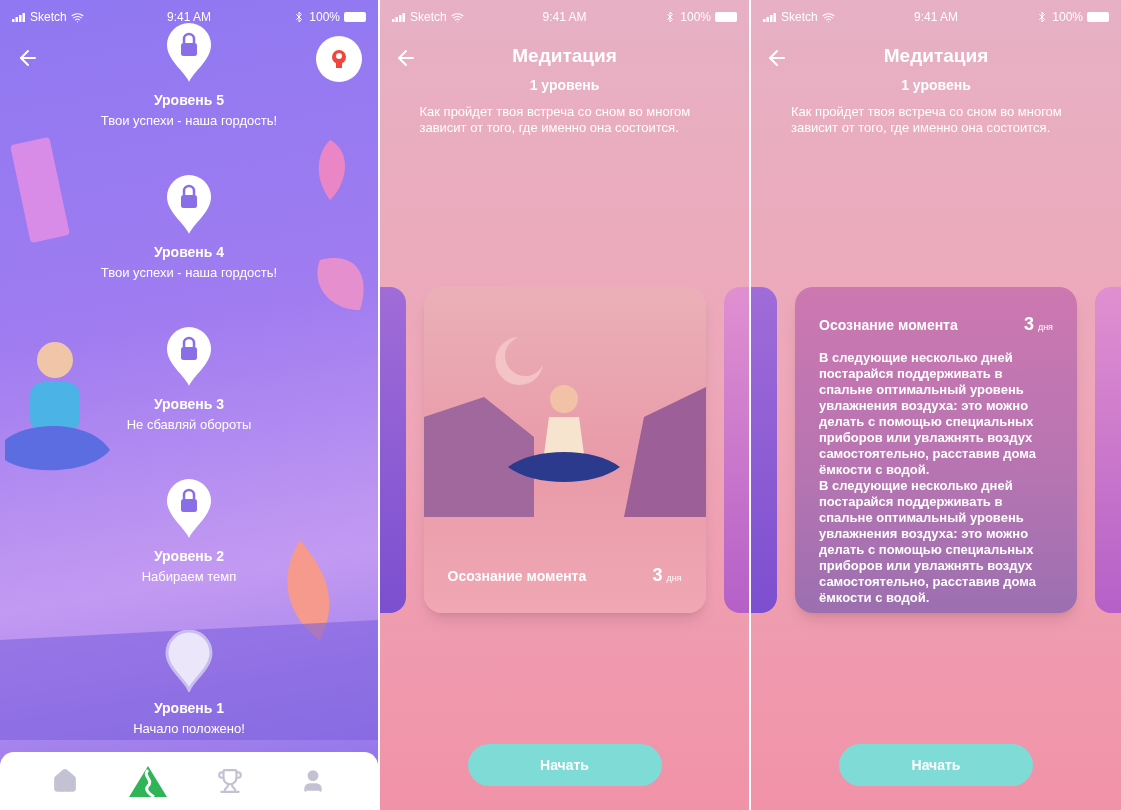 The width and height of the screenshot is (1121, 810). Describe the element at coordinates (189, 100) in the screenshot. I see `level-title: Уровень 5` at that location.